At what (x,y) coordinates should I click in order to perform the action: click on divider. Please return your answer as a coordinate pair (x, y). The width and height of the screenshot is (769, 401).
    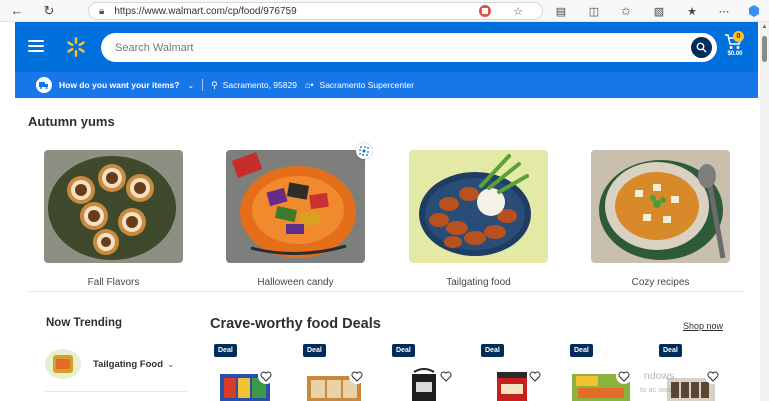
    Looking at the image, I should click on (203, 85).